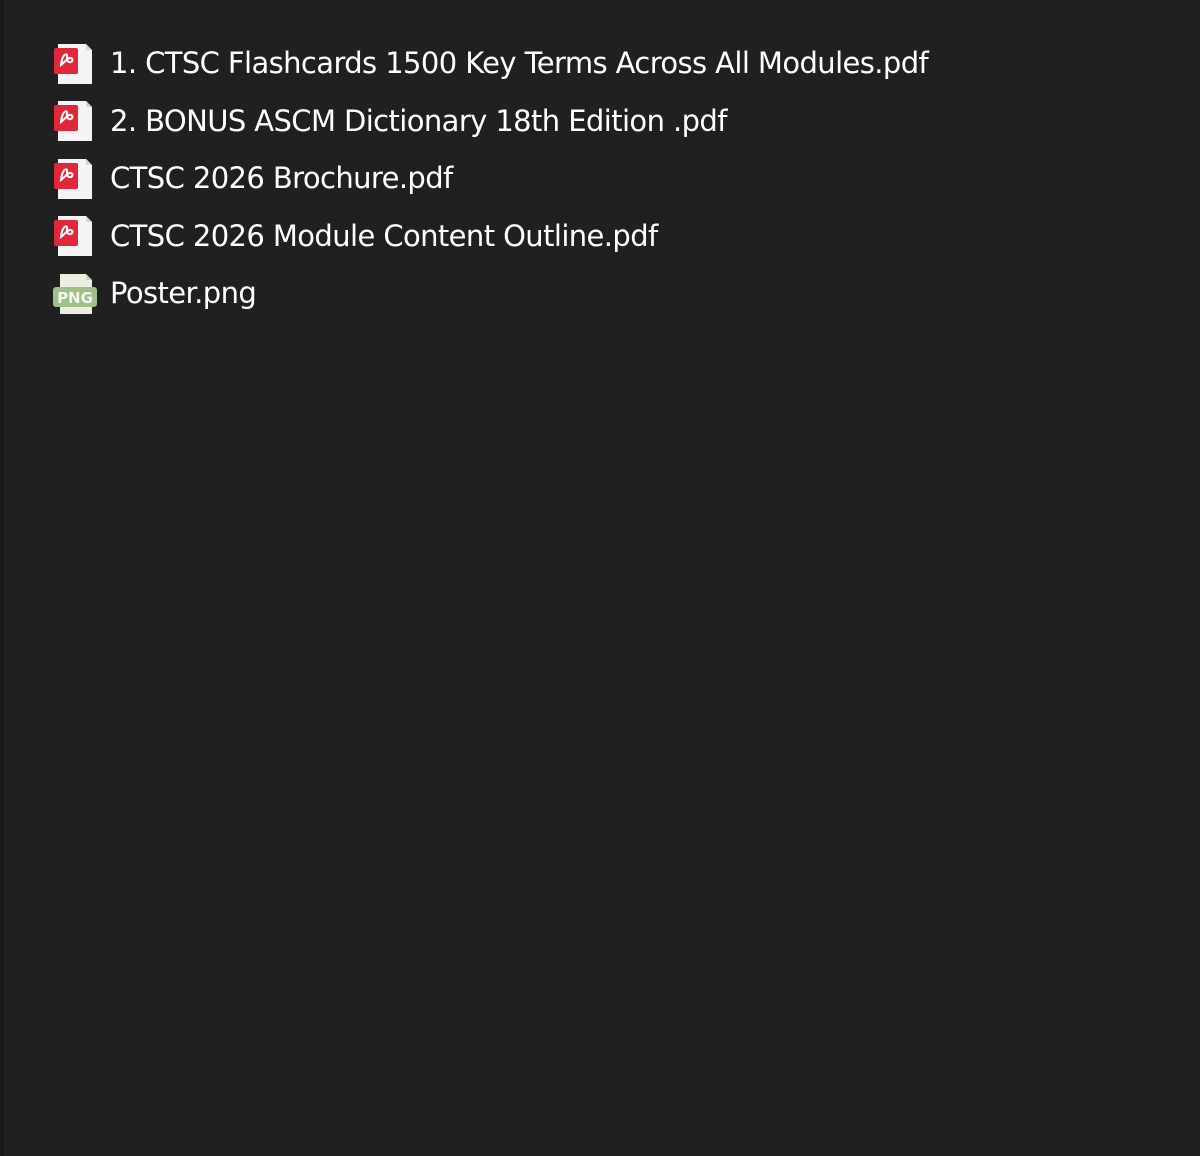 This screenshot has height=1156, width=1200. What do you see at coordinates (281, 178) in the screenshot?
I see `file-name: CTSC 2026 Brochure.pdf` at bounding box center [281, 178].